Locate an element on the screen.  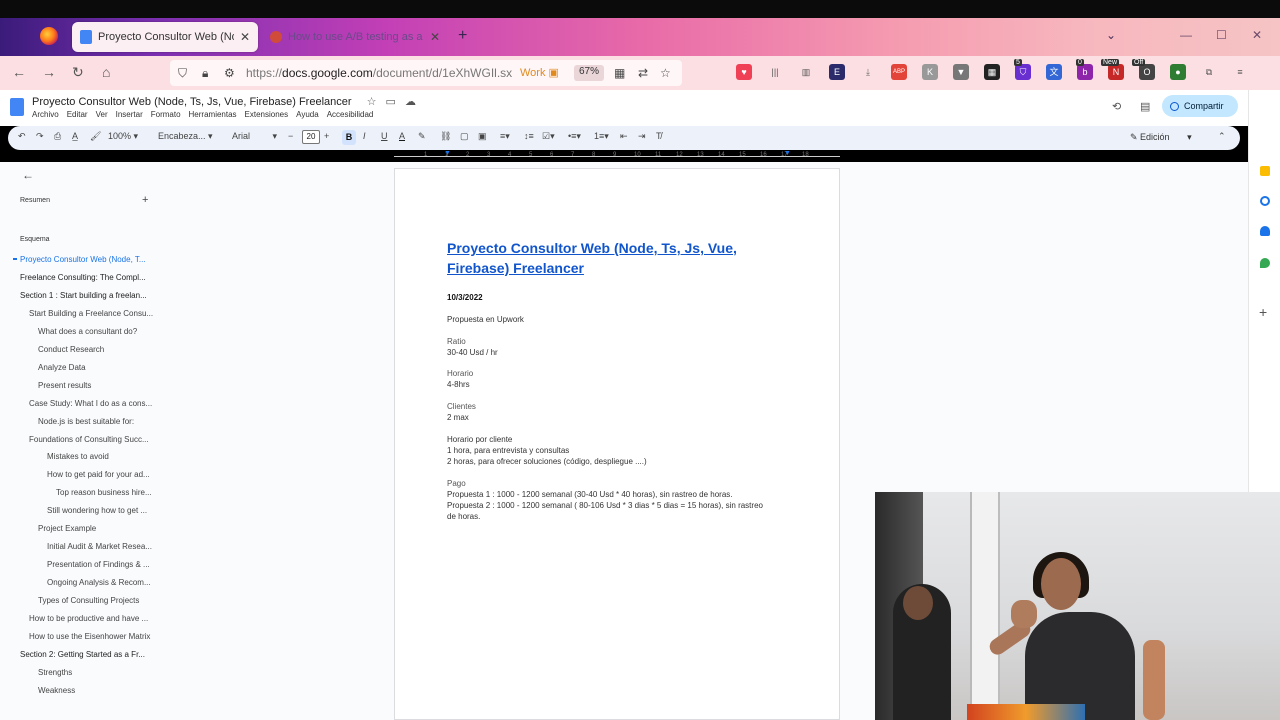
zoom-badge: 67% is located at coordinates (589, 73).